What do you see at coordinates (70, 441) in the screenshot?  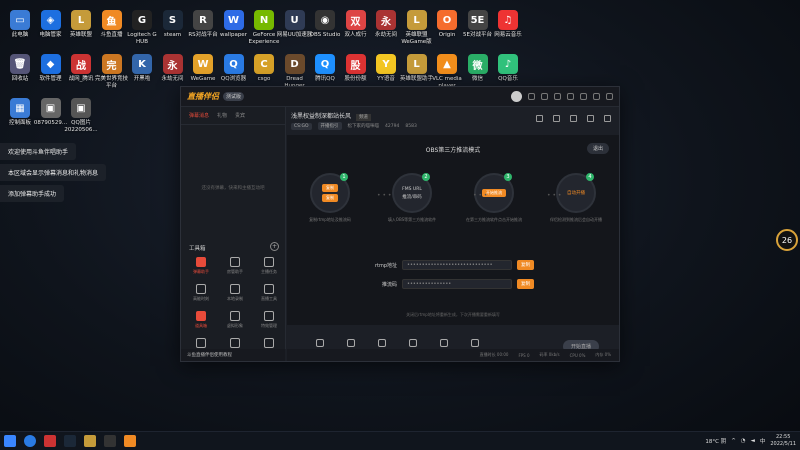 I see `steam-icon` at bounding box center [70, 441].